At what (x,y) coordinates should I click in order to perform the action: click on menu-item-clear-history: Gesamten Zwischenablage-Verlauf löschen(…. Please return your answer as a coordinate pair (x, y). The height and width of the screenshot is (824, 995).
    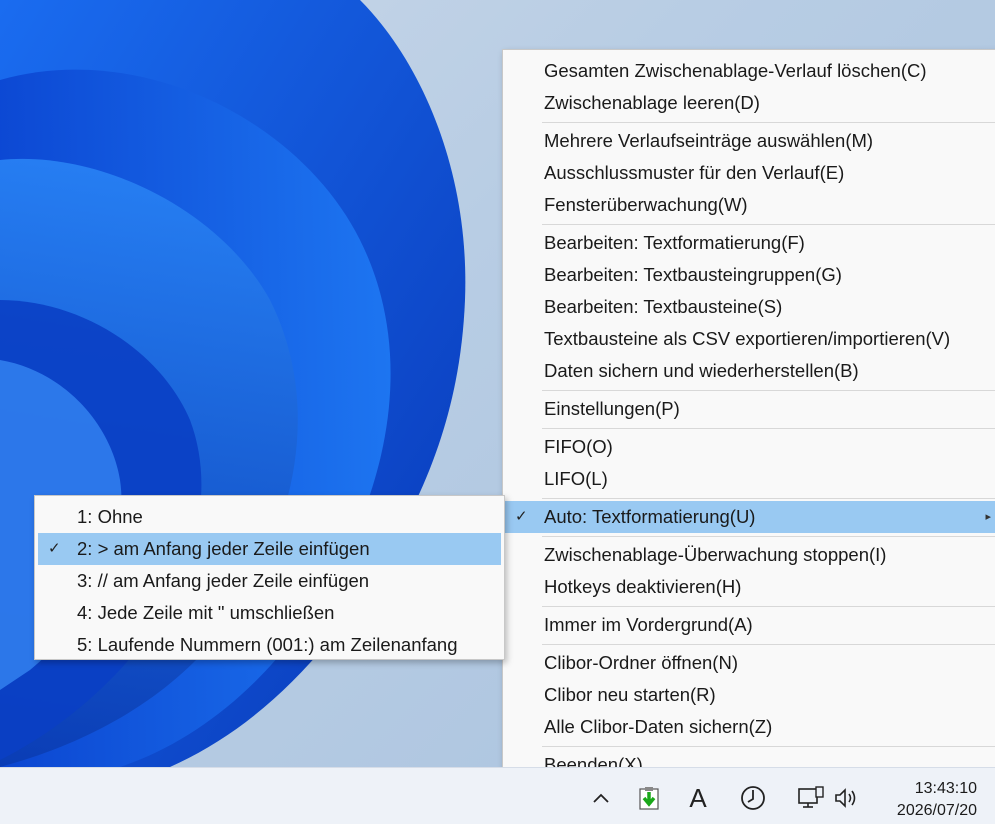
    Looking at the image, I should click on (750, 71).